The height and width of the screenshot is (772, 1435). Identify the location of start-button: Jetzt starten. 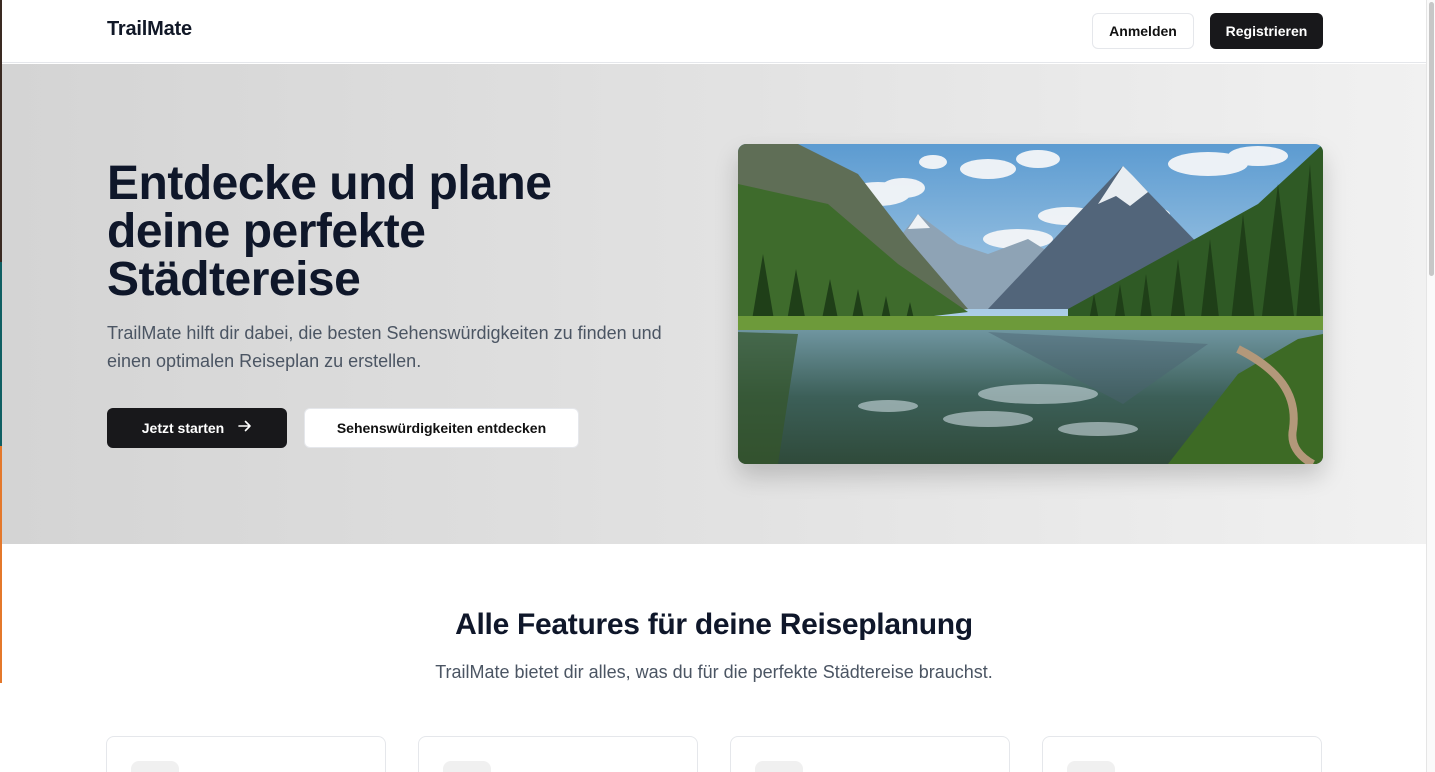
(197, 428).